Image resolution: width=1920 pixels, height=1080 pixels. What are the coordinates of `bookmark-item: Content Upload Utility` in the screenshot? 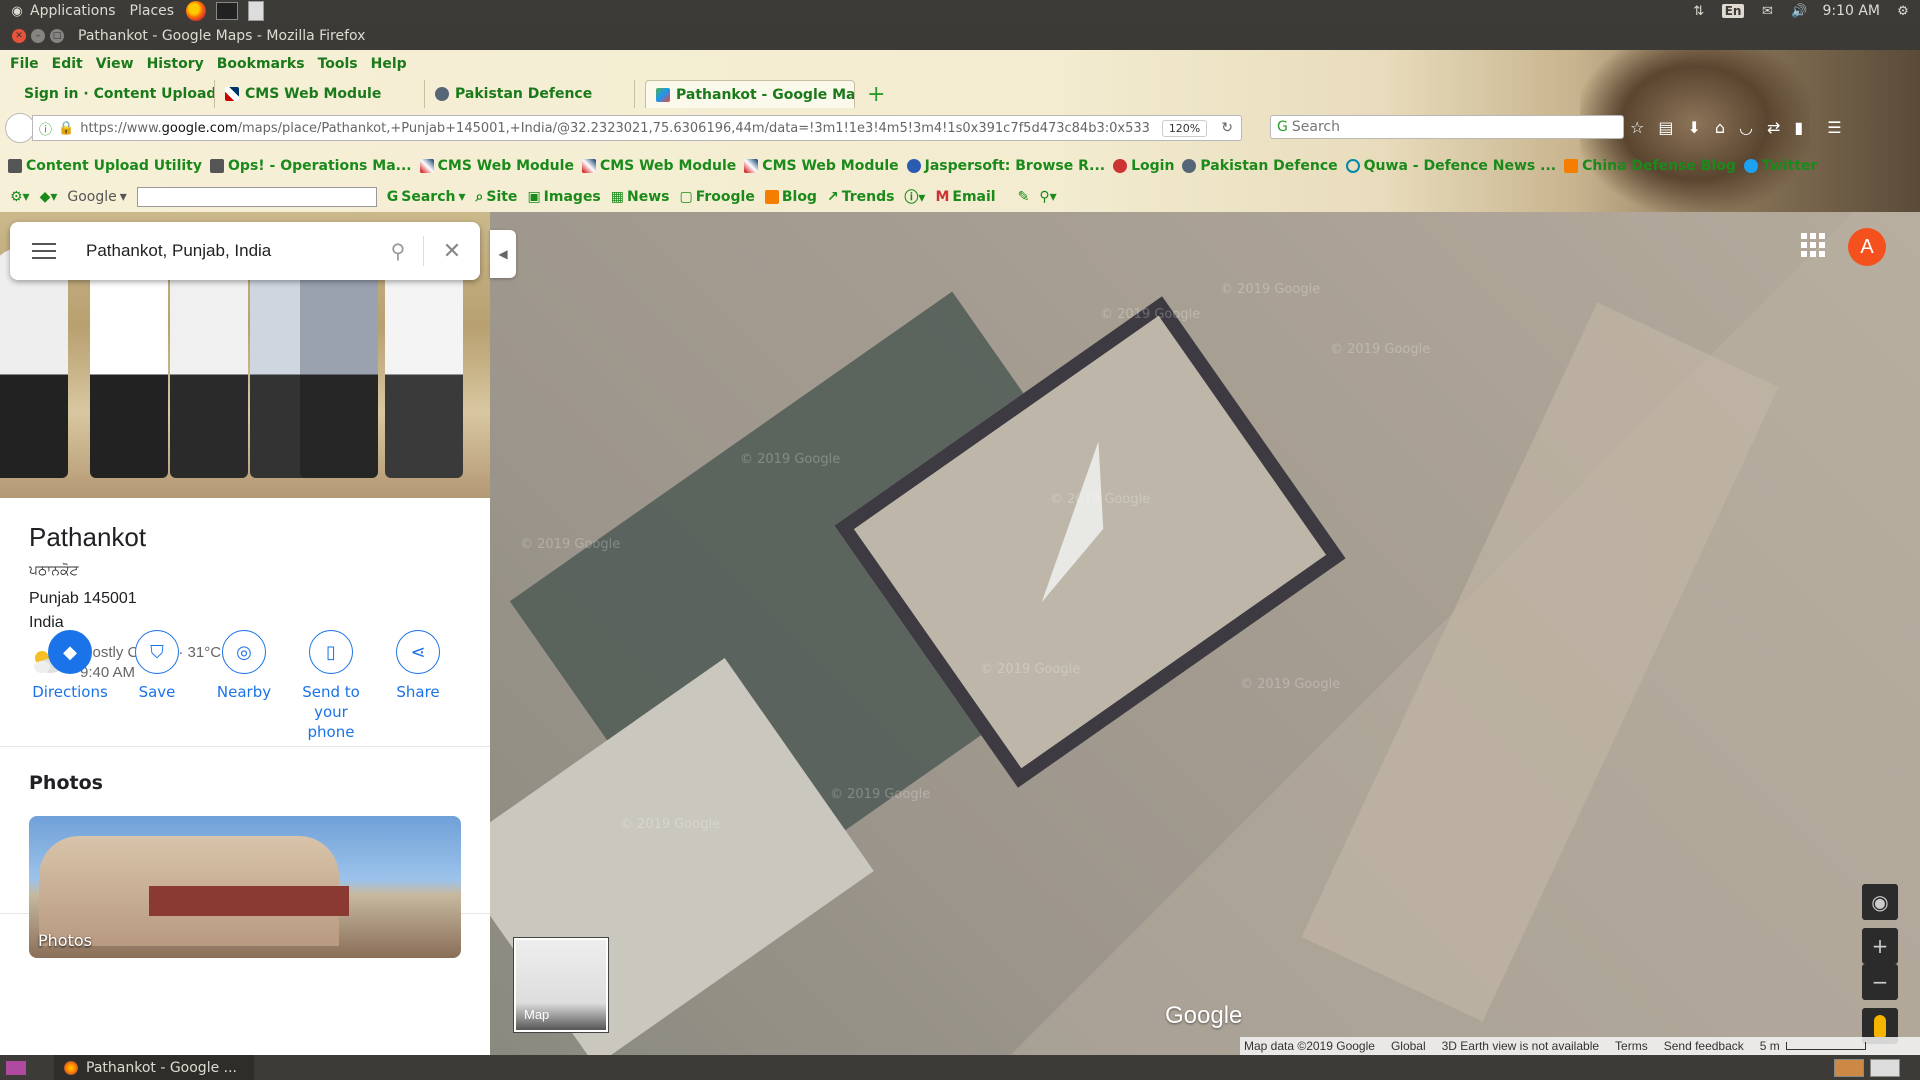 It's located at (105, 166).